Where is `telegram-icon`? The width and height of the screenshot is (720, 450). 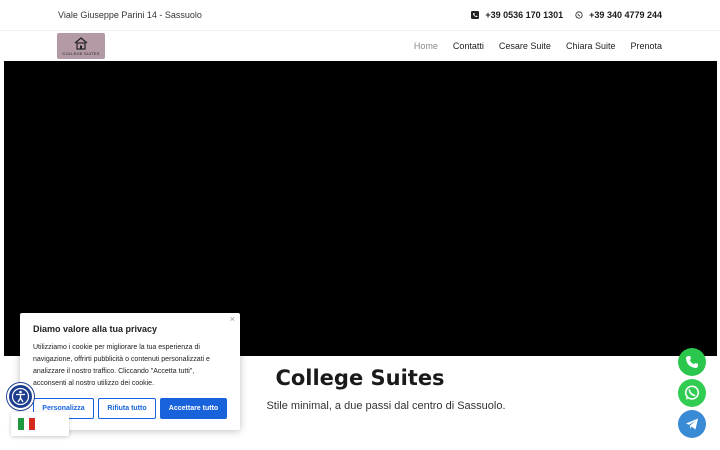
telegram-icon is located at coordinates (692, 424).